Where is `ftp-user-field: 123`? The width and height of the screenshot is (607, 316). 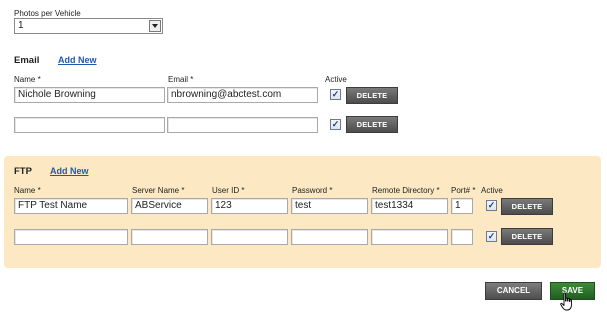 ftp-user-field: 123 is located at coordinates (249, 206).